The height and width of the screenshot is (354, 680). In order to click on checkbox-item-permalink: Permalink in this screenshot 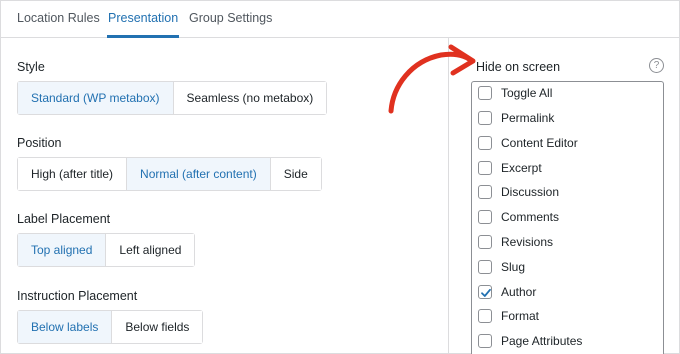, I will do `click(516, 118)`.